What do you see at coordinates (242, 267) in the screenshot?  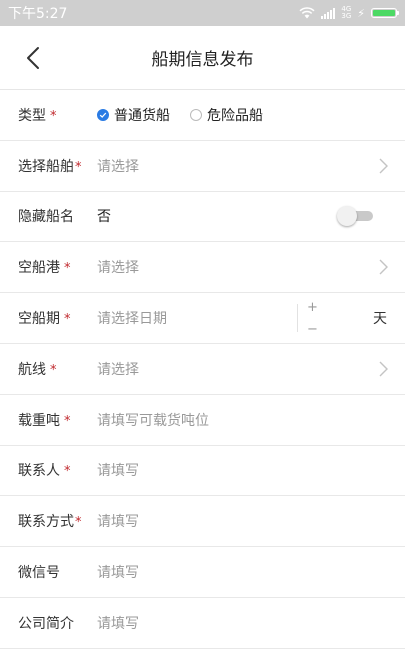 I see `port-select: 请选择` at bounding box center [242, 267].